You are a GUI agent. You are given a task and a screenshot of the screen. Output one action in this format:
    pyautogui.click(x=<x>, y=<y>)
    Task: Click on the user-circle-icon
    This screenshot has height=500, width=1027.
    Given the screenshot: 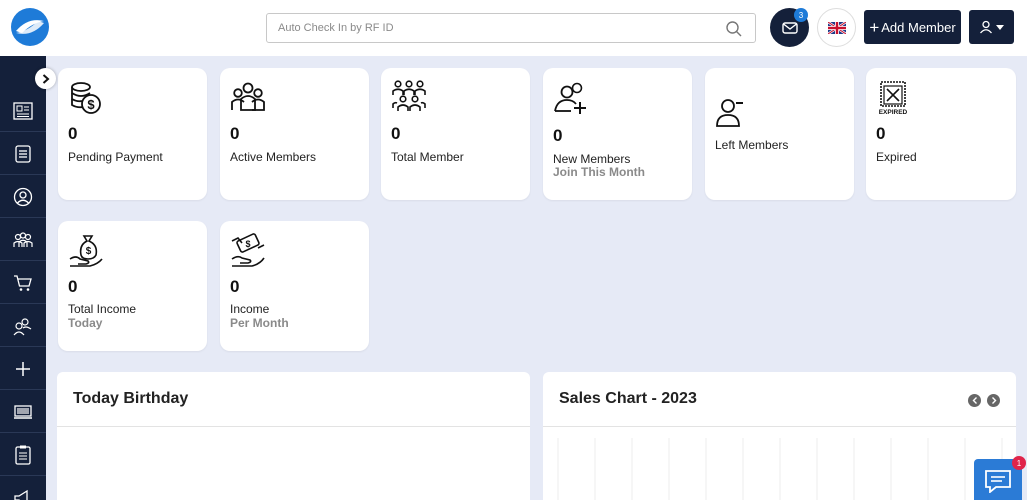 What is the action you would take?
    pyautogui.click(x=23, y=196)
    